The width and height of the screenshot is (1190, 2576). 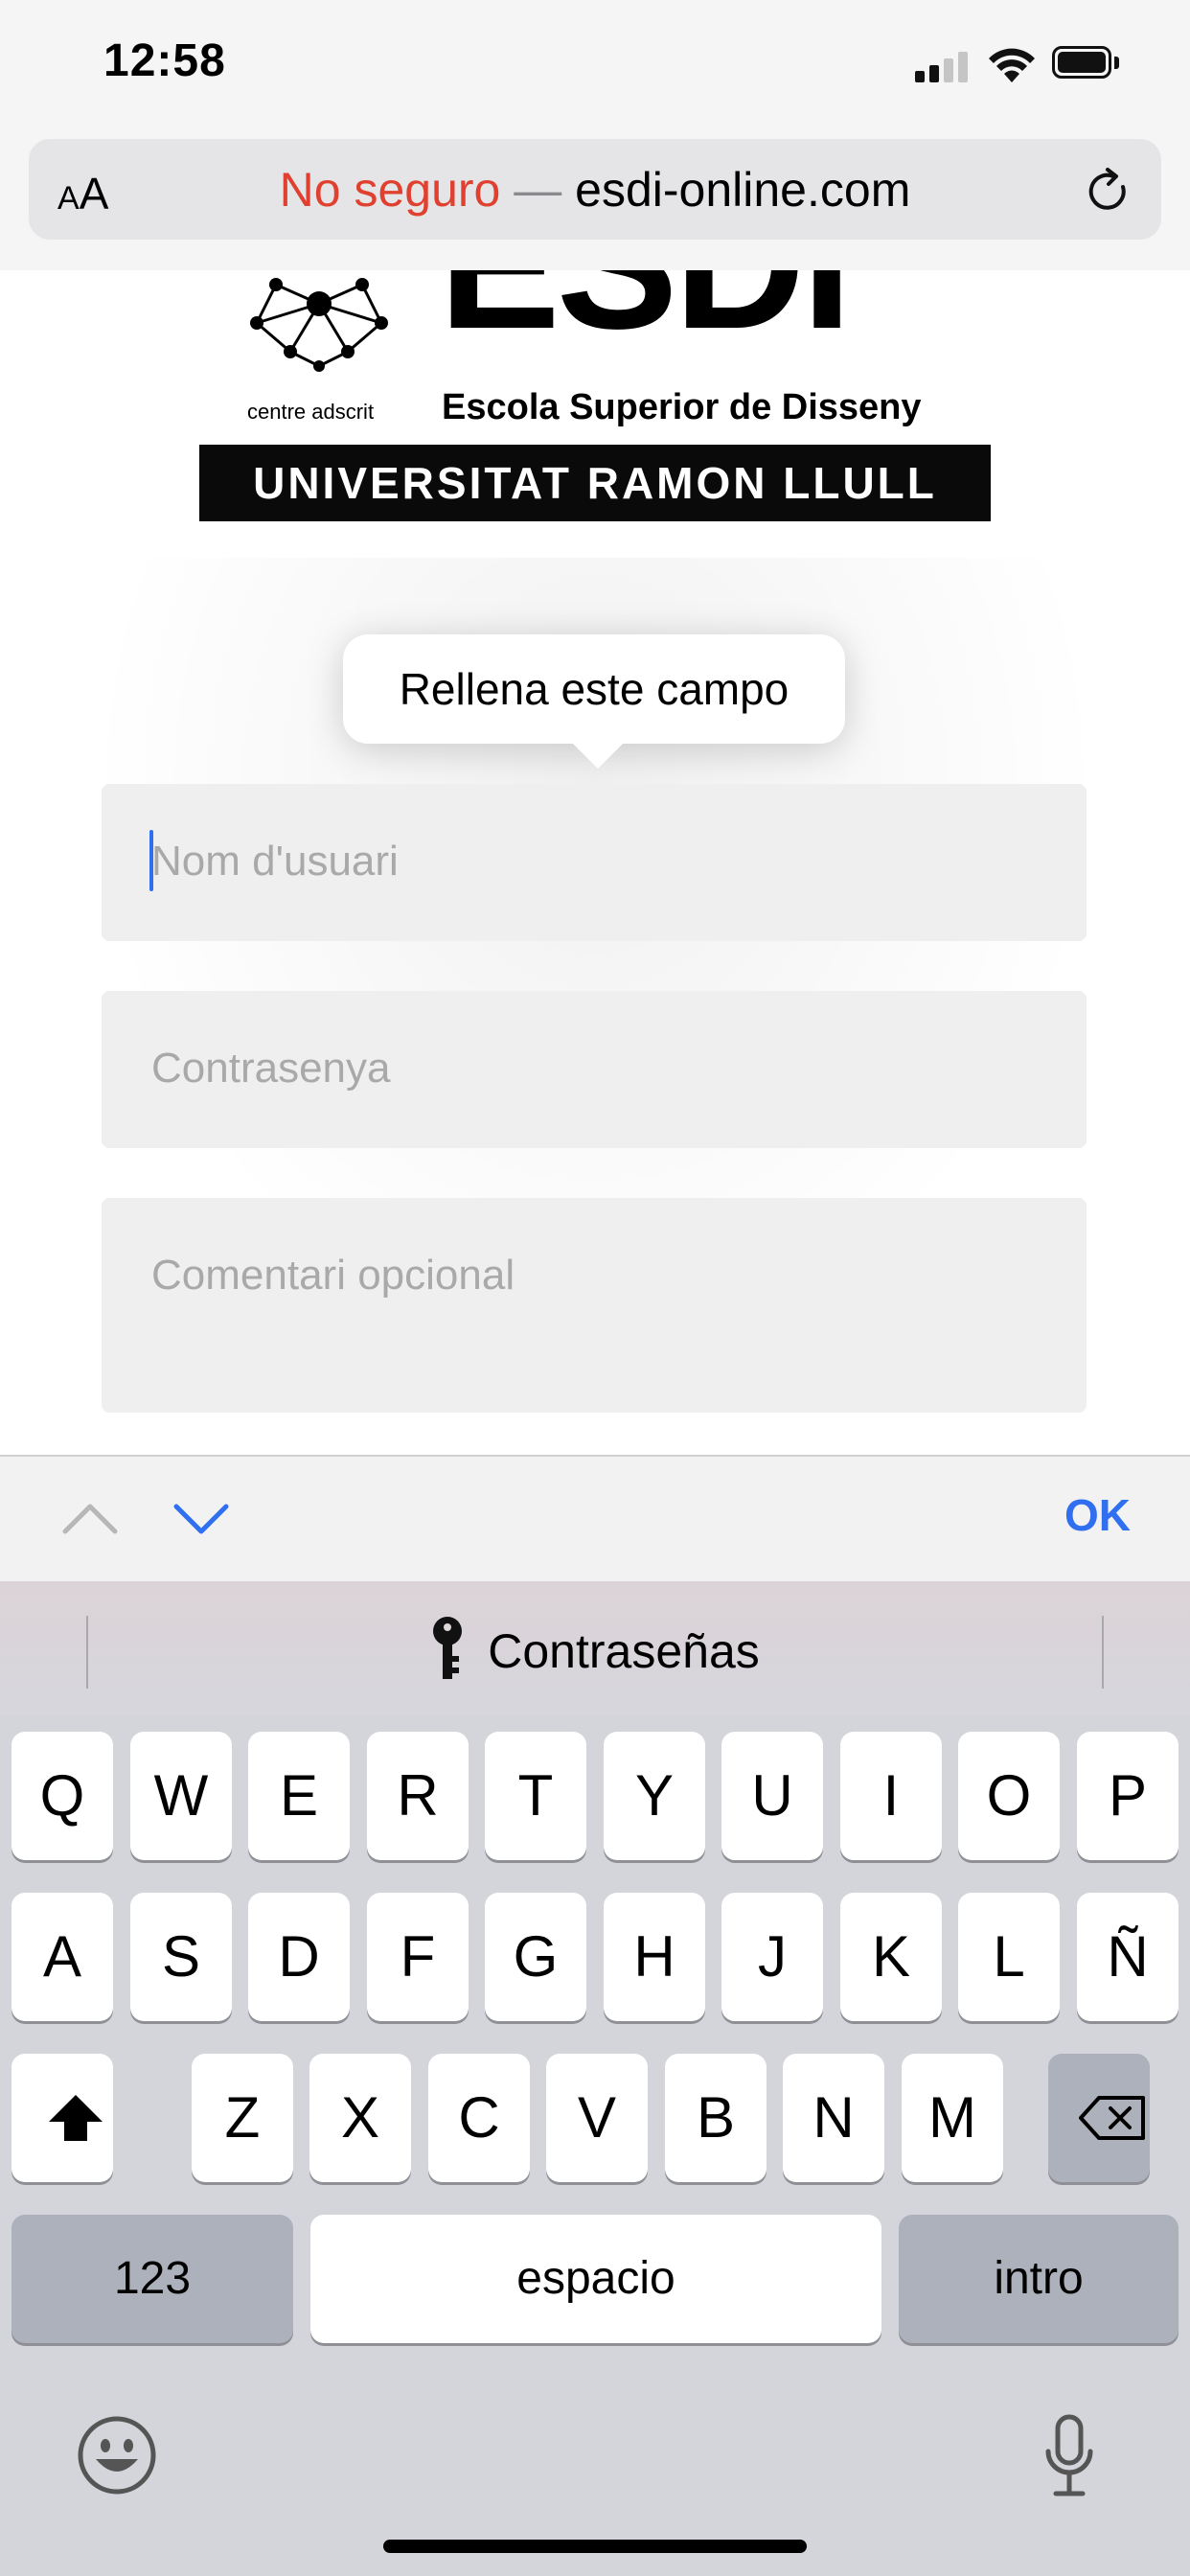 What do you see at coordinates (1098, 1515) in the screenshot?
I see `ok-button: OK` at bounding box center [1098, 1515].